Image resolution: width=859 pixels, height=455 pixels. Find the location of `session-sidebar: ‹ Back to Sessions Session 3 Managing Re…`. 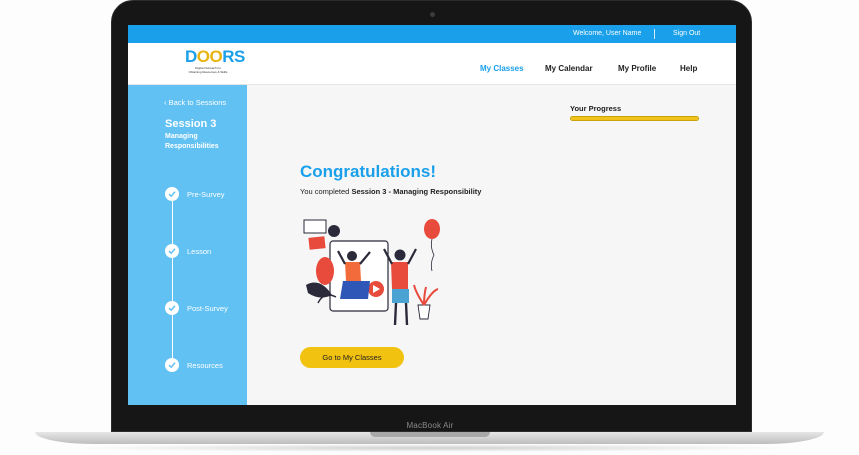

session-sidebar: ‹ Back to Sessions Session 3 Managing Re… is located at coordinates (187, 245).